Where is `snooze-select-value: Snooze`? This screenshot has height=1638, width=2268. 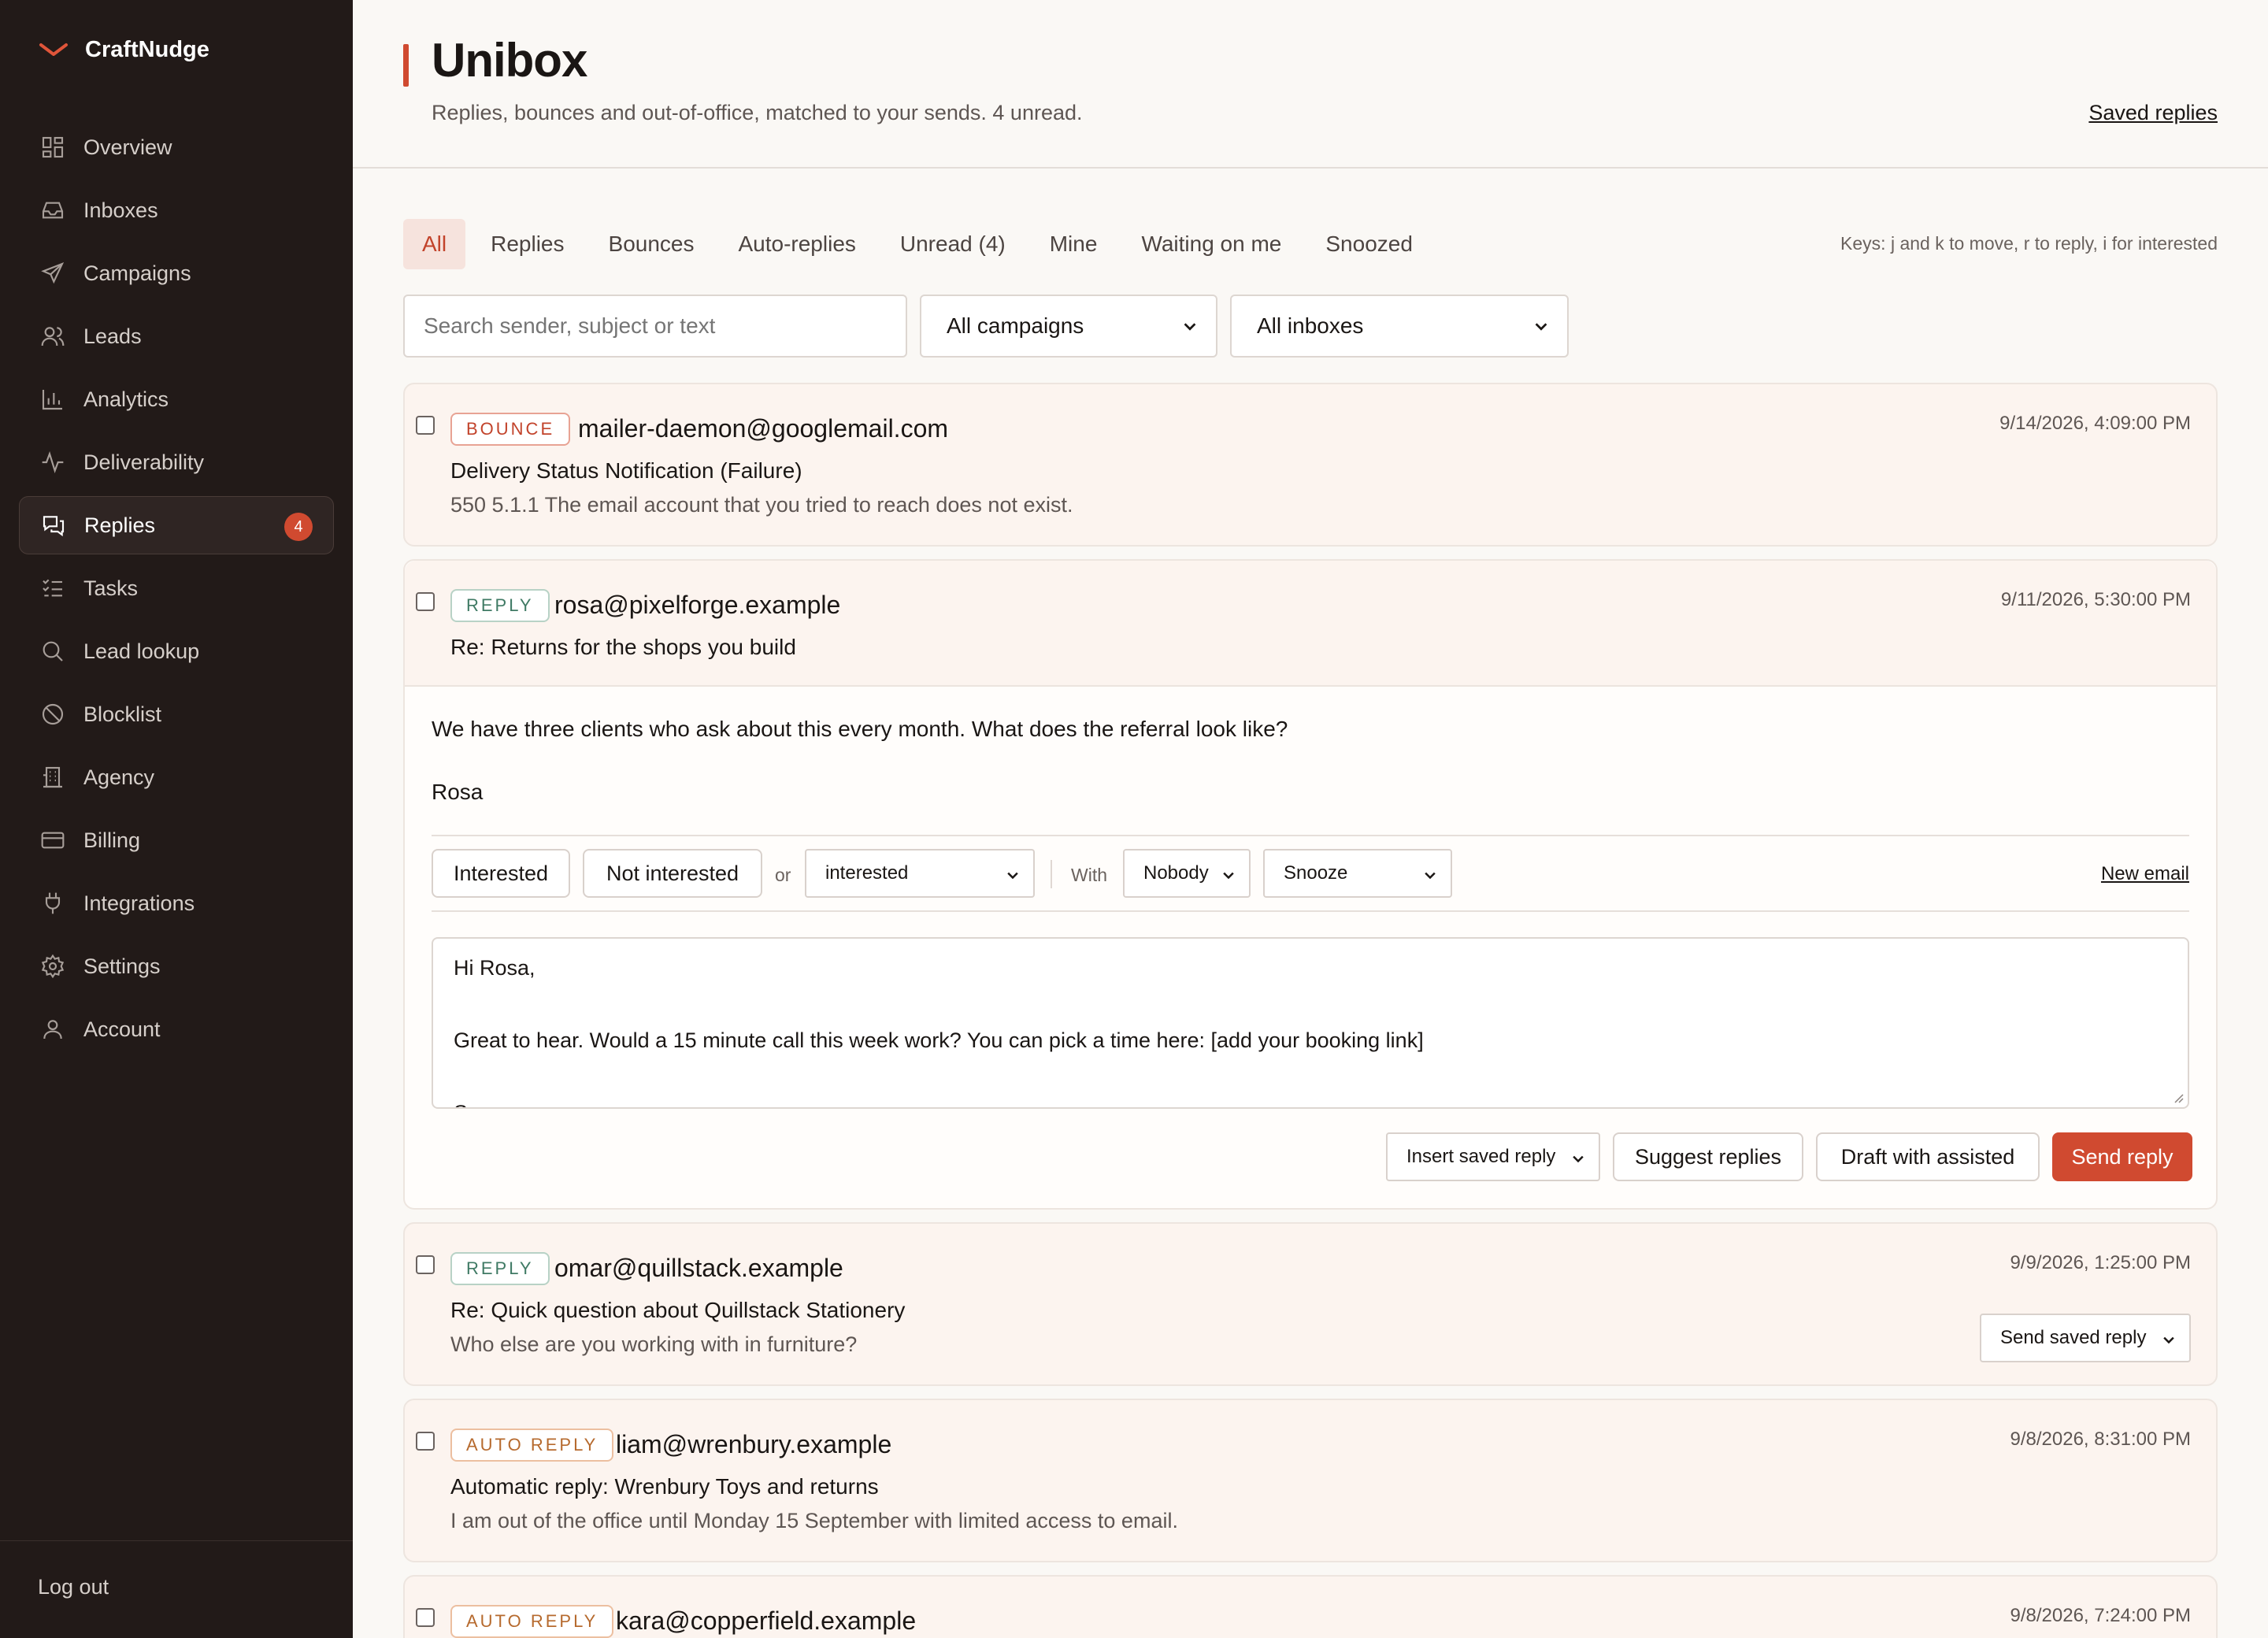 snooze-select-value: Snooze is located at coordinates (1316, 873).